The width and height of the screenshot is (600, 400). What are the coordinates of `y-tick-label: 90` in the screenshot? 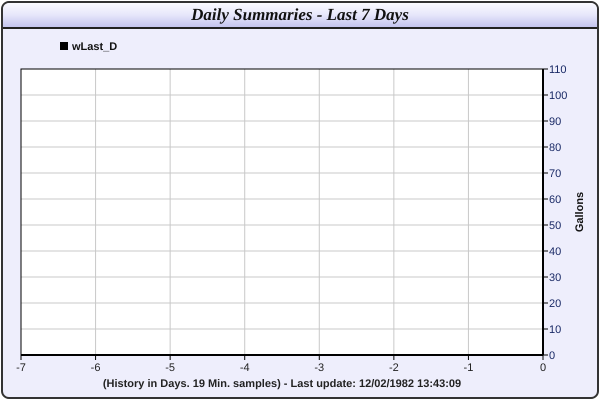 It's located at (555, 122).